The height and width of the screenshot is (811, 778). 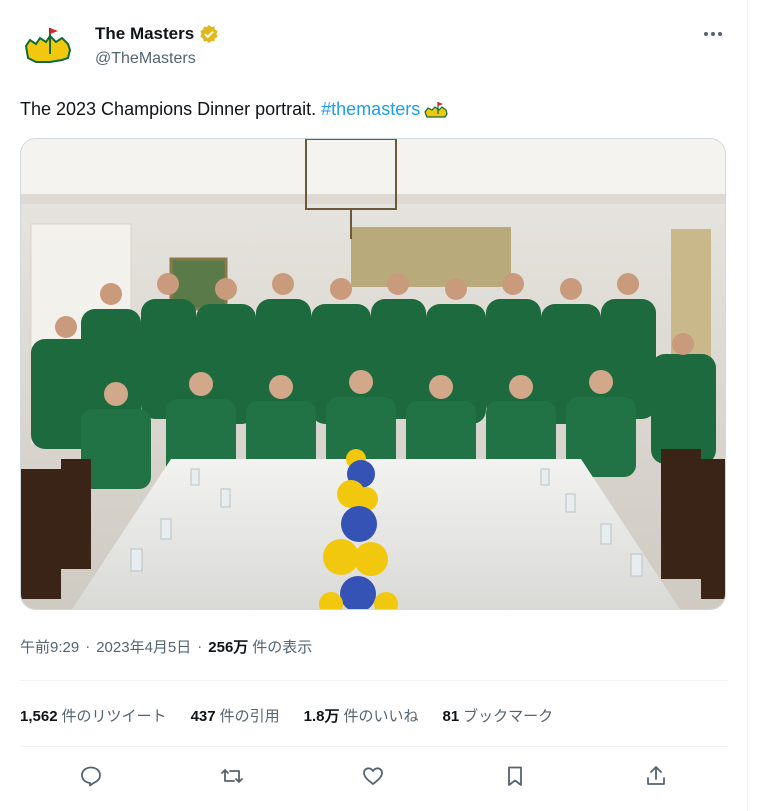 I want to click on like-icon, so click(x=373, y=776).